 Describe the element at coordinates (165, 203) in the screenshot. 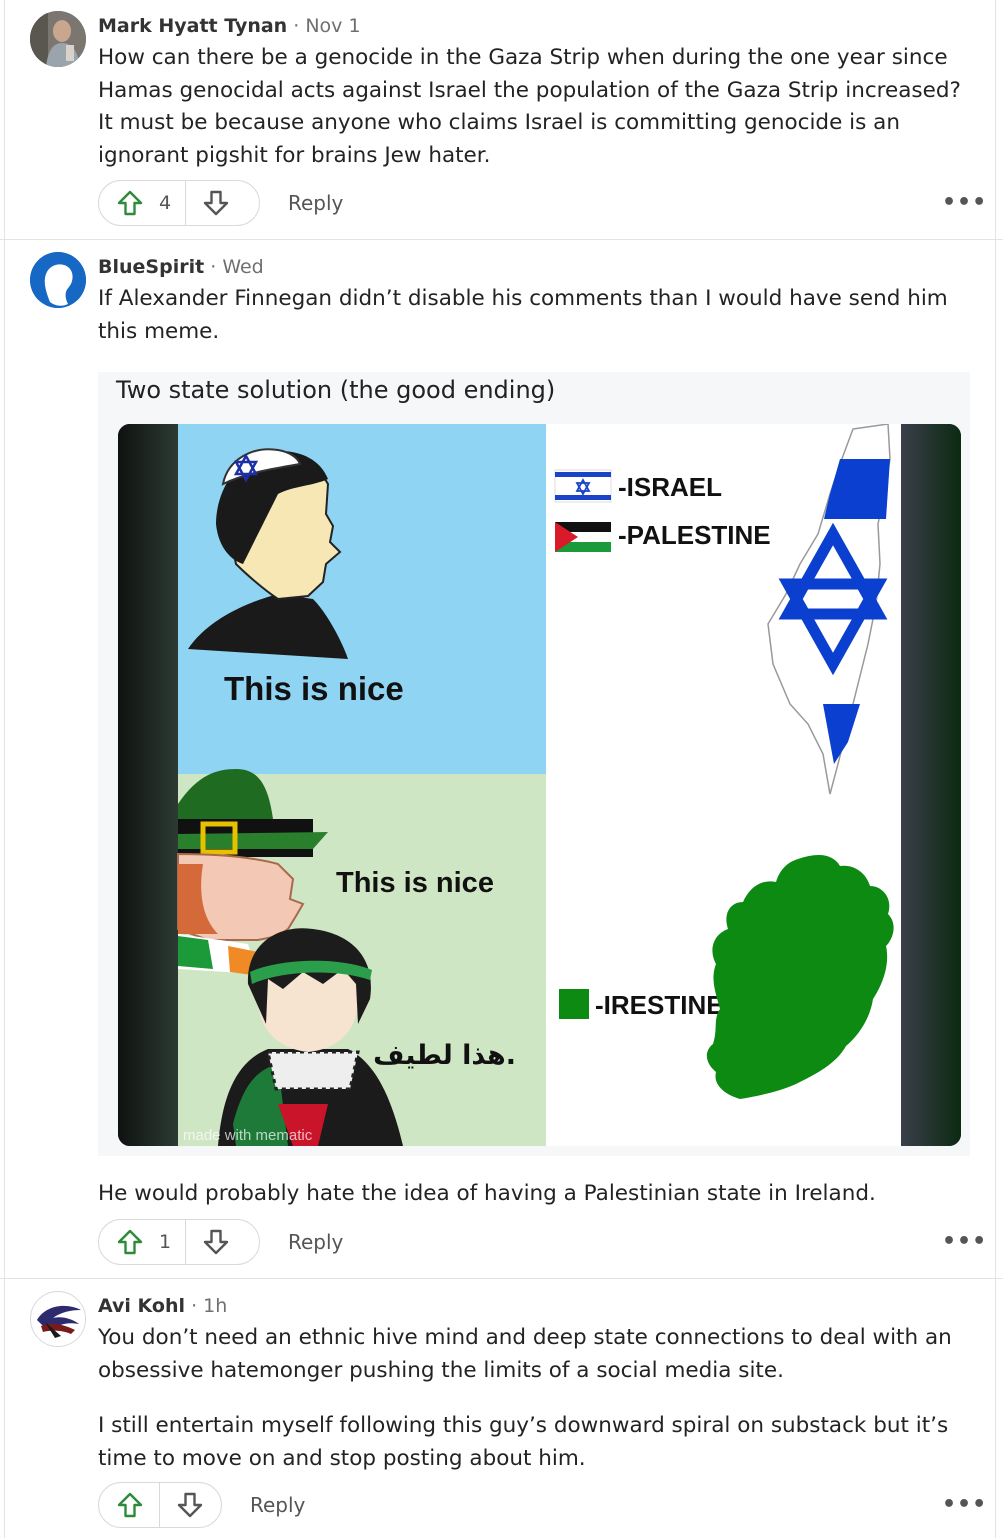

I see `vote-count: 4` at that location.